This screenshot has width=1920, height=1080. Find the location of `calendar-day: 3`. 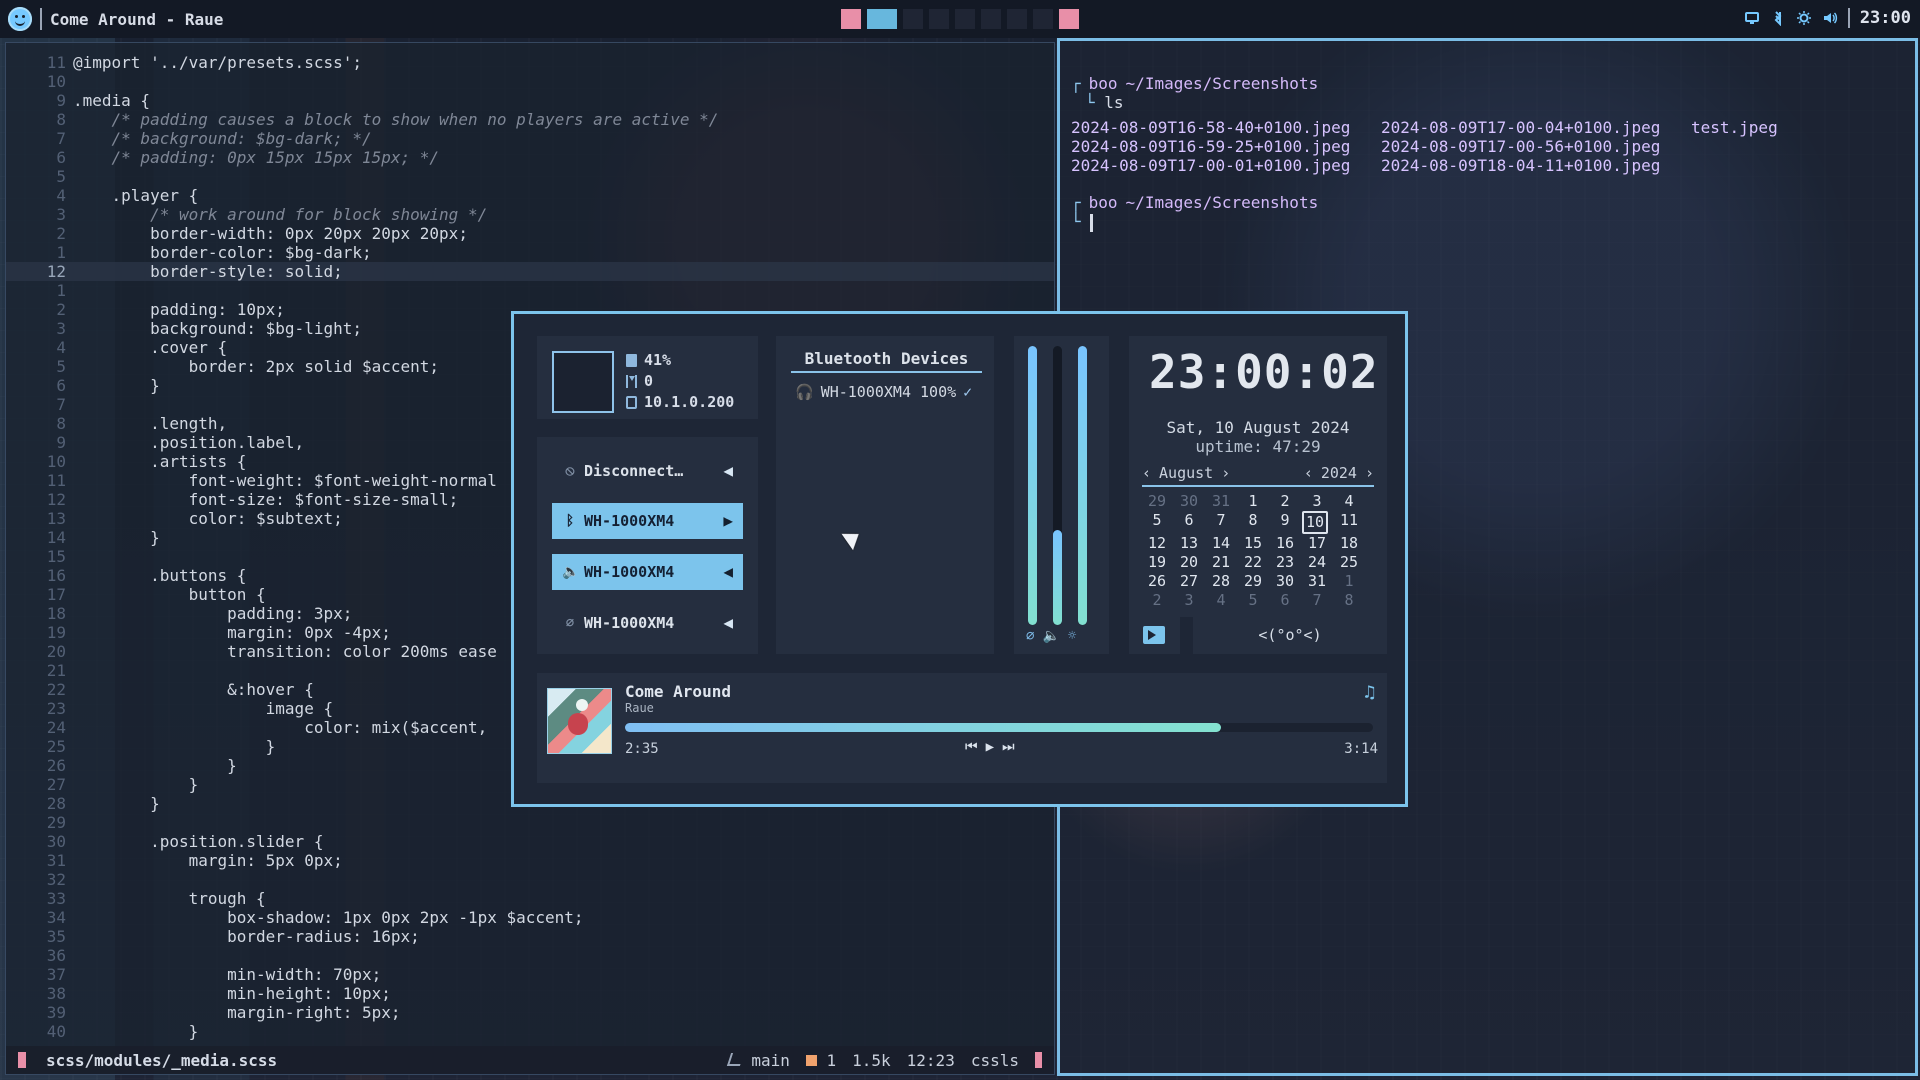

calendar-day: 3 is located at coordinates (1189, 600).